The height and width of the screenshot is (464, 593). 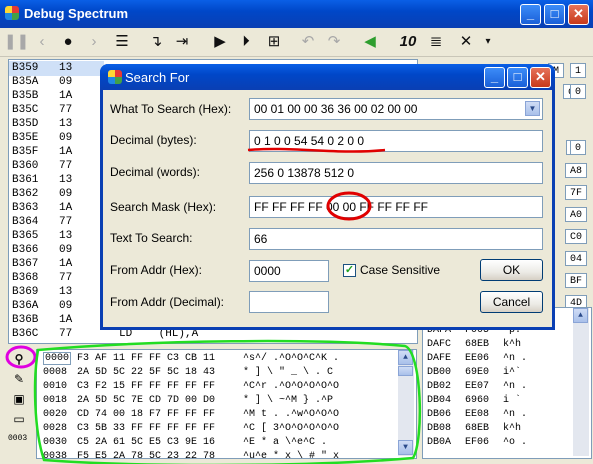 What do you see at coordinates (349, 206) in the screenshot?
I see `red-circle` at bounding box center [349, 206].